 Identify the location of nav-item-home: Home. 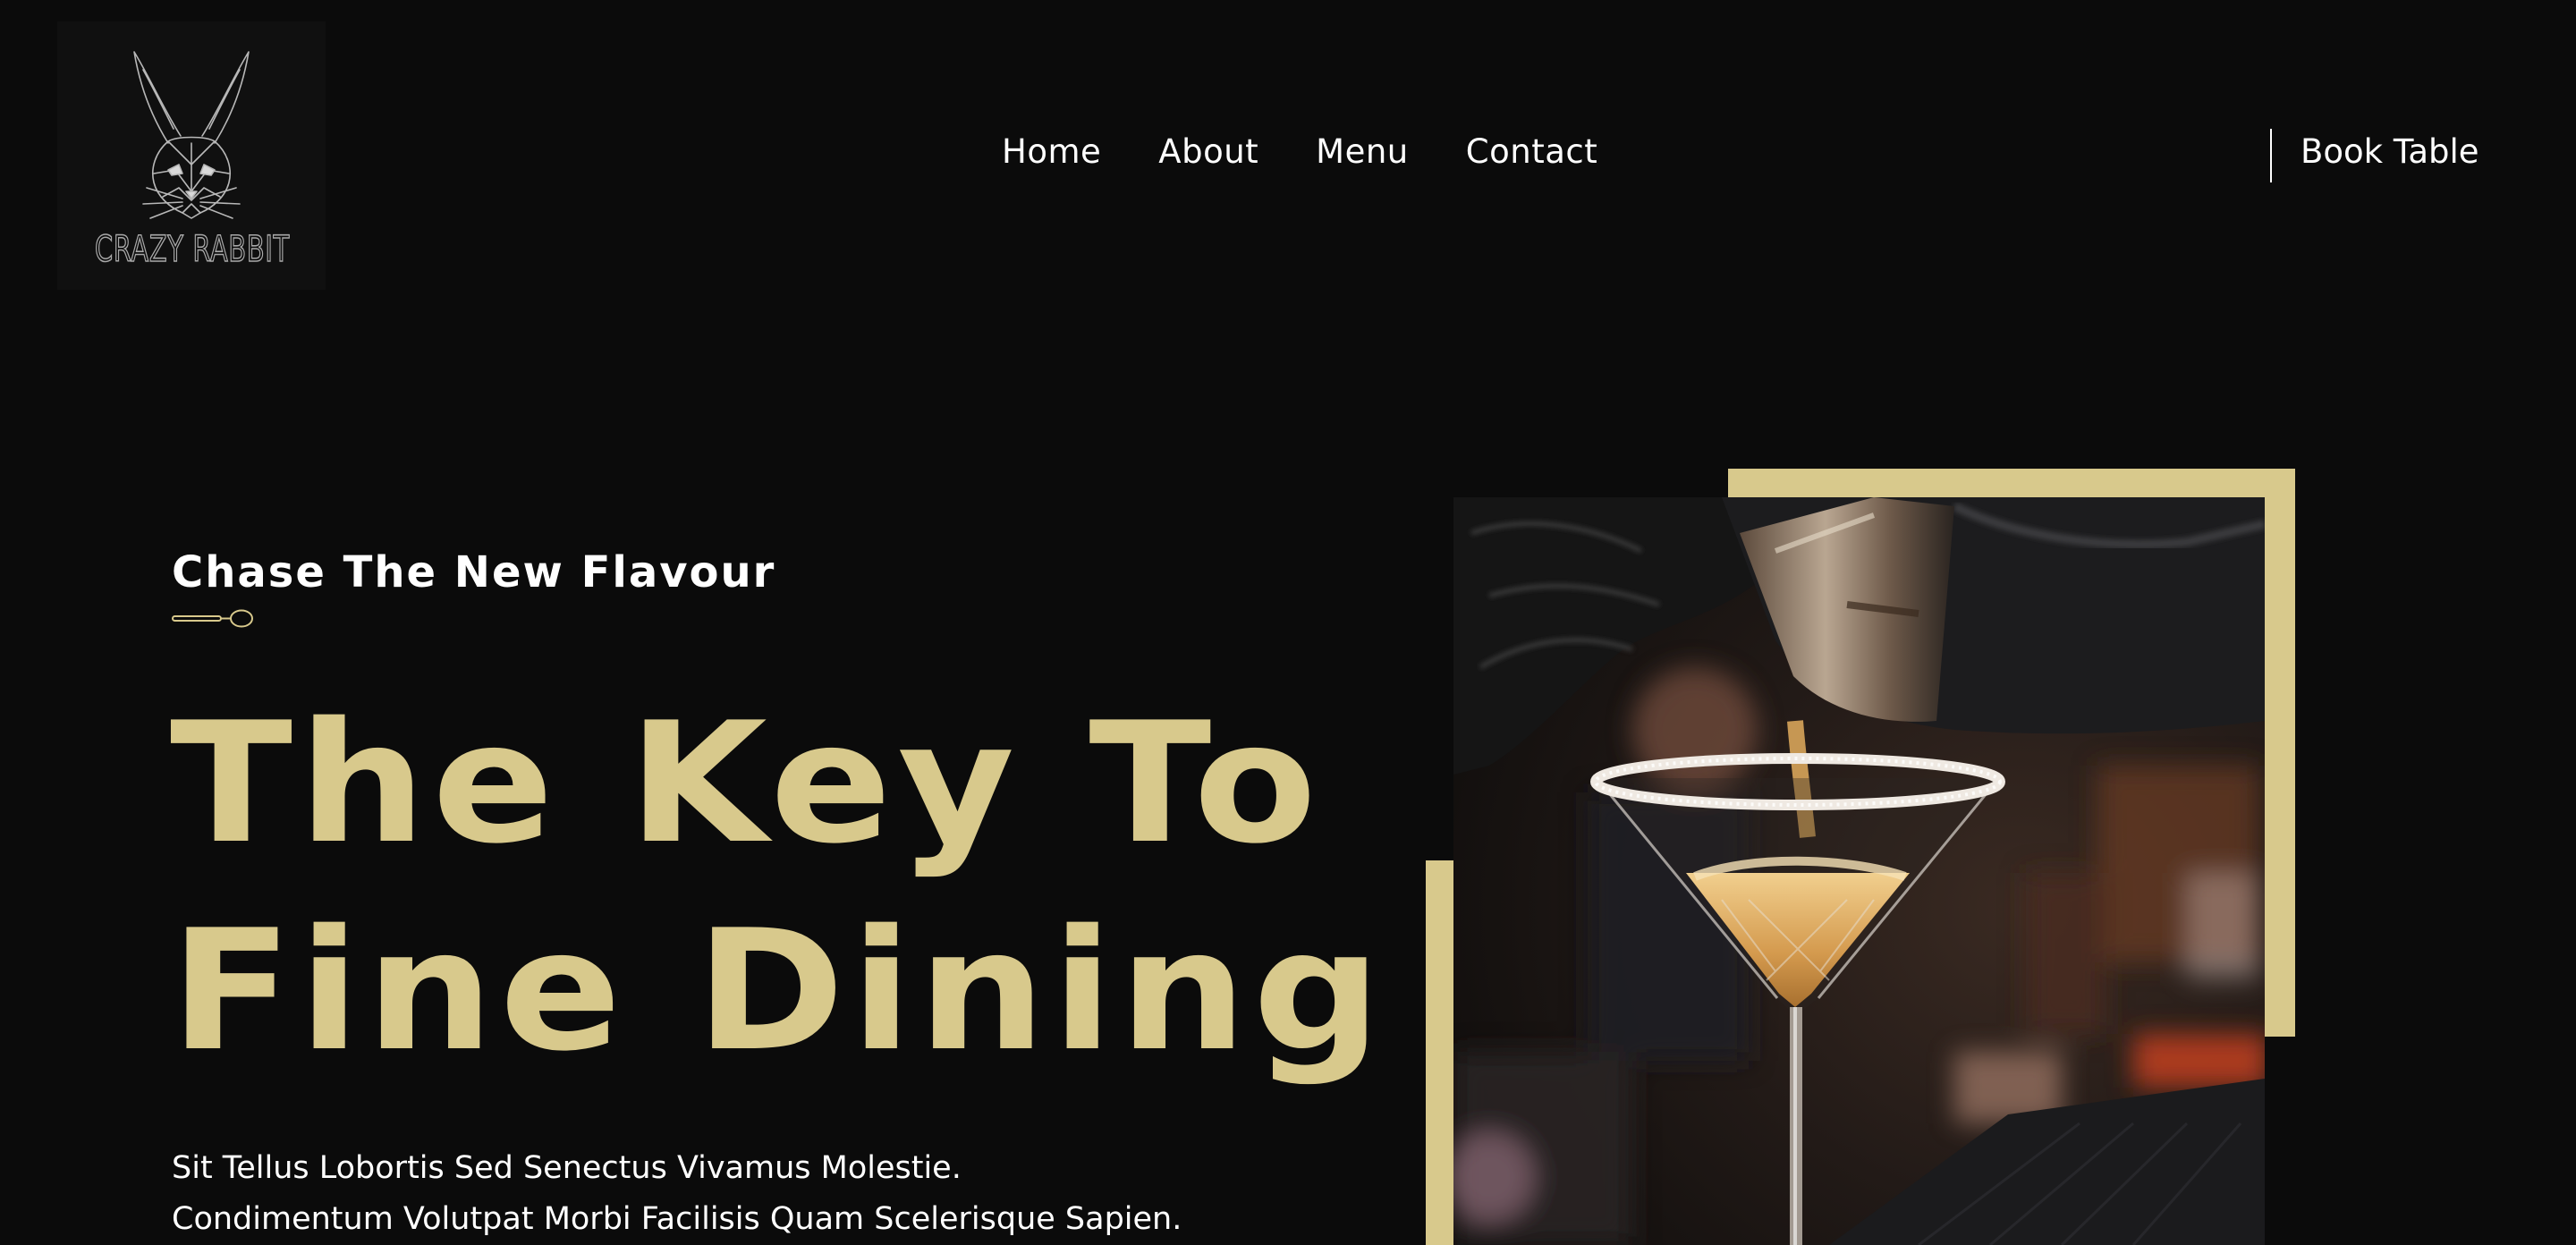
(1051, 151).